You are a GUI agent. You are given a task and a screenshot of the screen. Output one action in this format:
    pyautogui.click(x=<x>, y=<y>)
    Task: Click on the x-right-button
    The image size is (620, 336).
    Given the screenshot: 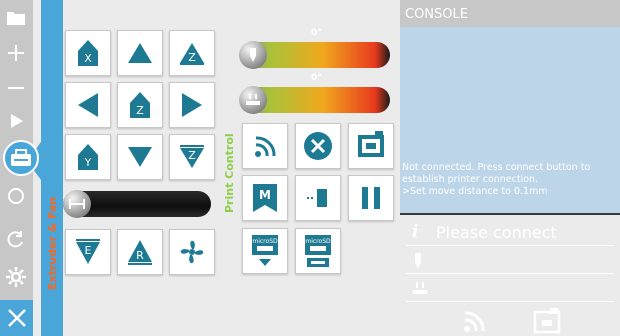 What is the action you would take?
    pyautogui.click(x=192, y=105)
    